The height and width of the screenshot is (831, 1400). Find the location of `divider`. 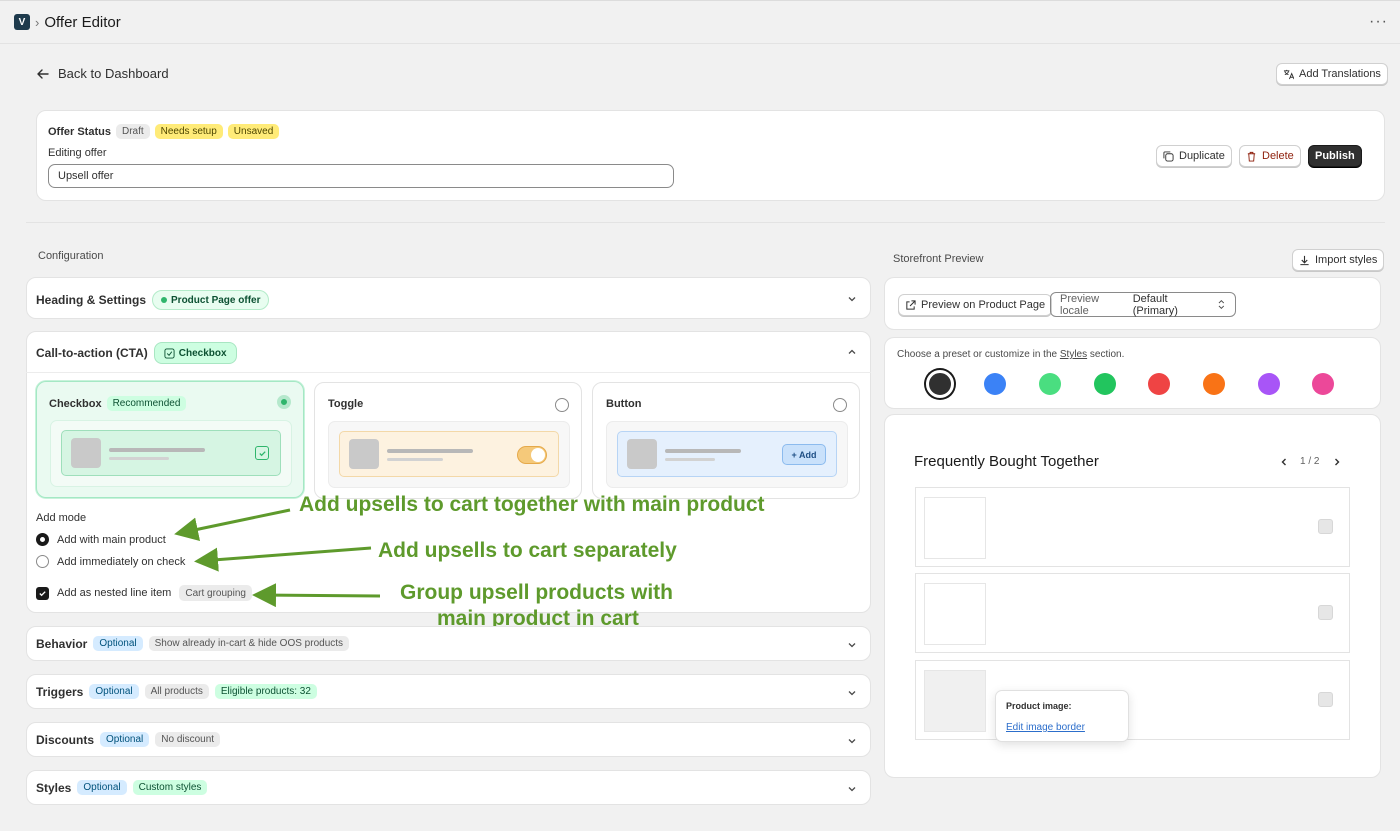

divider is located at coordinates (705, 222).